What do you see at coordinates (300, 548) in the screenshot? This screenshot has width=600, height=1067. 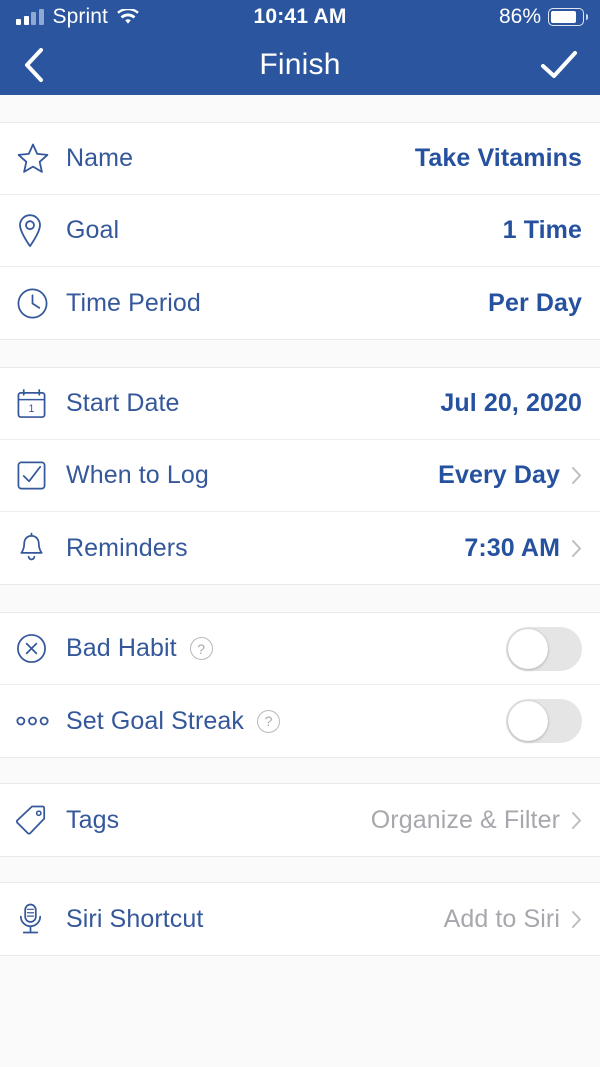 I see `row-reminders: Reminders 7:30 AM` at bounding box center [300, 548].